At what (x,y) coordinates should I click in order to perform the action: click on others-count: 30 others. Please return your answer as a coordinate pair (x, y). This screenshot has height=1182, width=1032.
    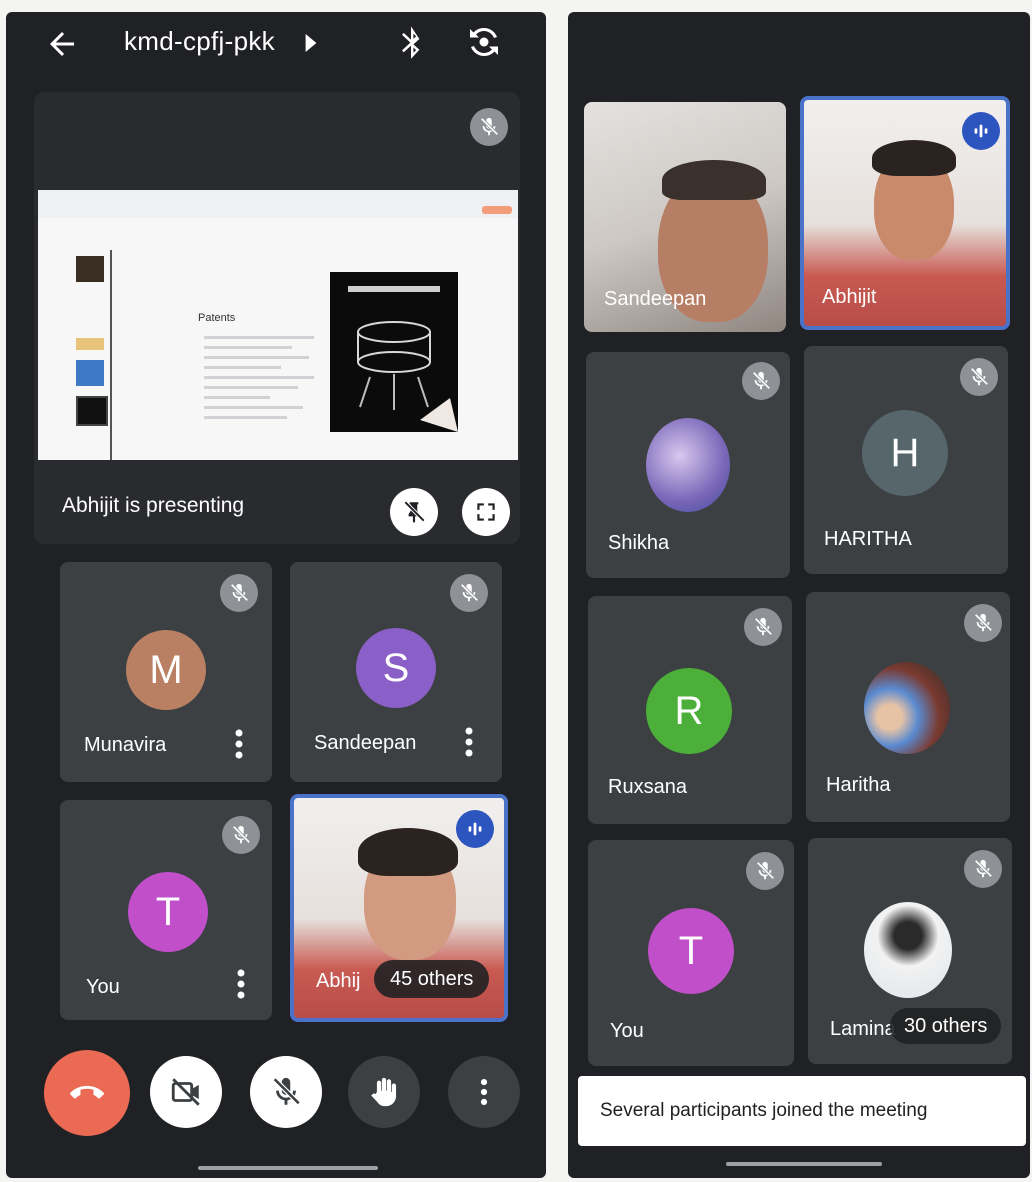
    Looking at the image, I should click on (946, 1025).